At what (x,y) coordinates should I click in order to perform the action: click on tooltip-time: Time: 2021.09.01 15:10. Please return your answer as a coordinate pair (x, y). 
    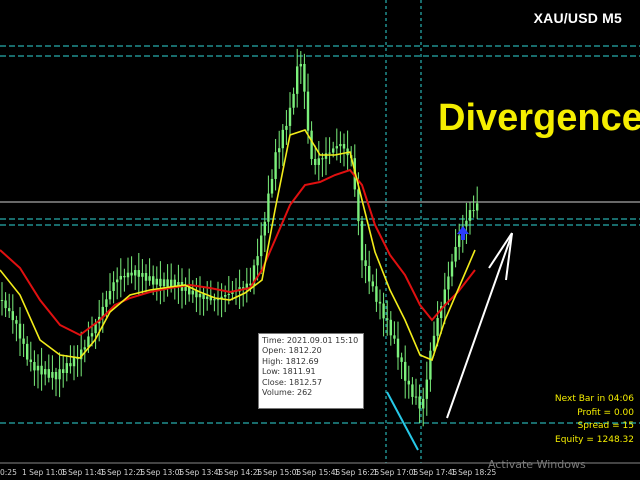
    Looking at the image, I should click on (310, 340).